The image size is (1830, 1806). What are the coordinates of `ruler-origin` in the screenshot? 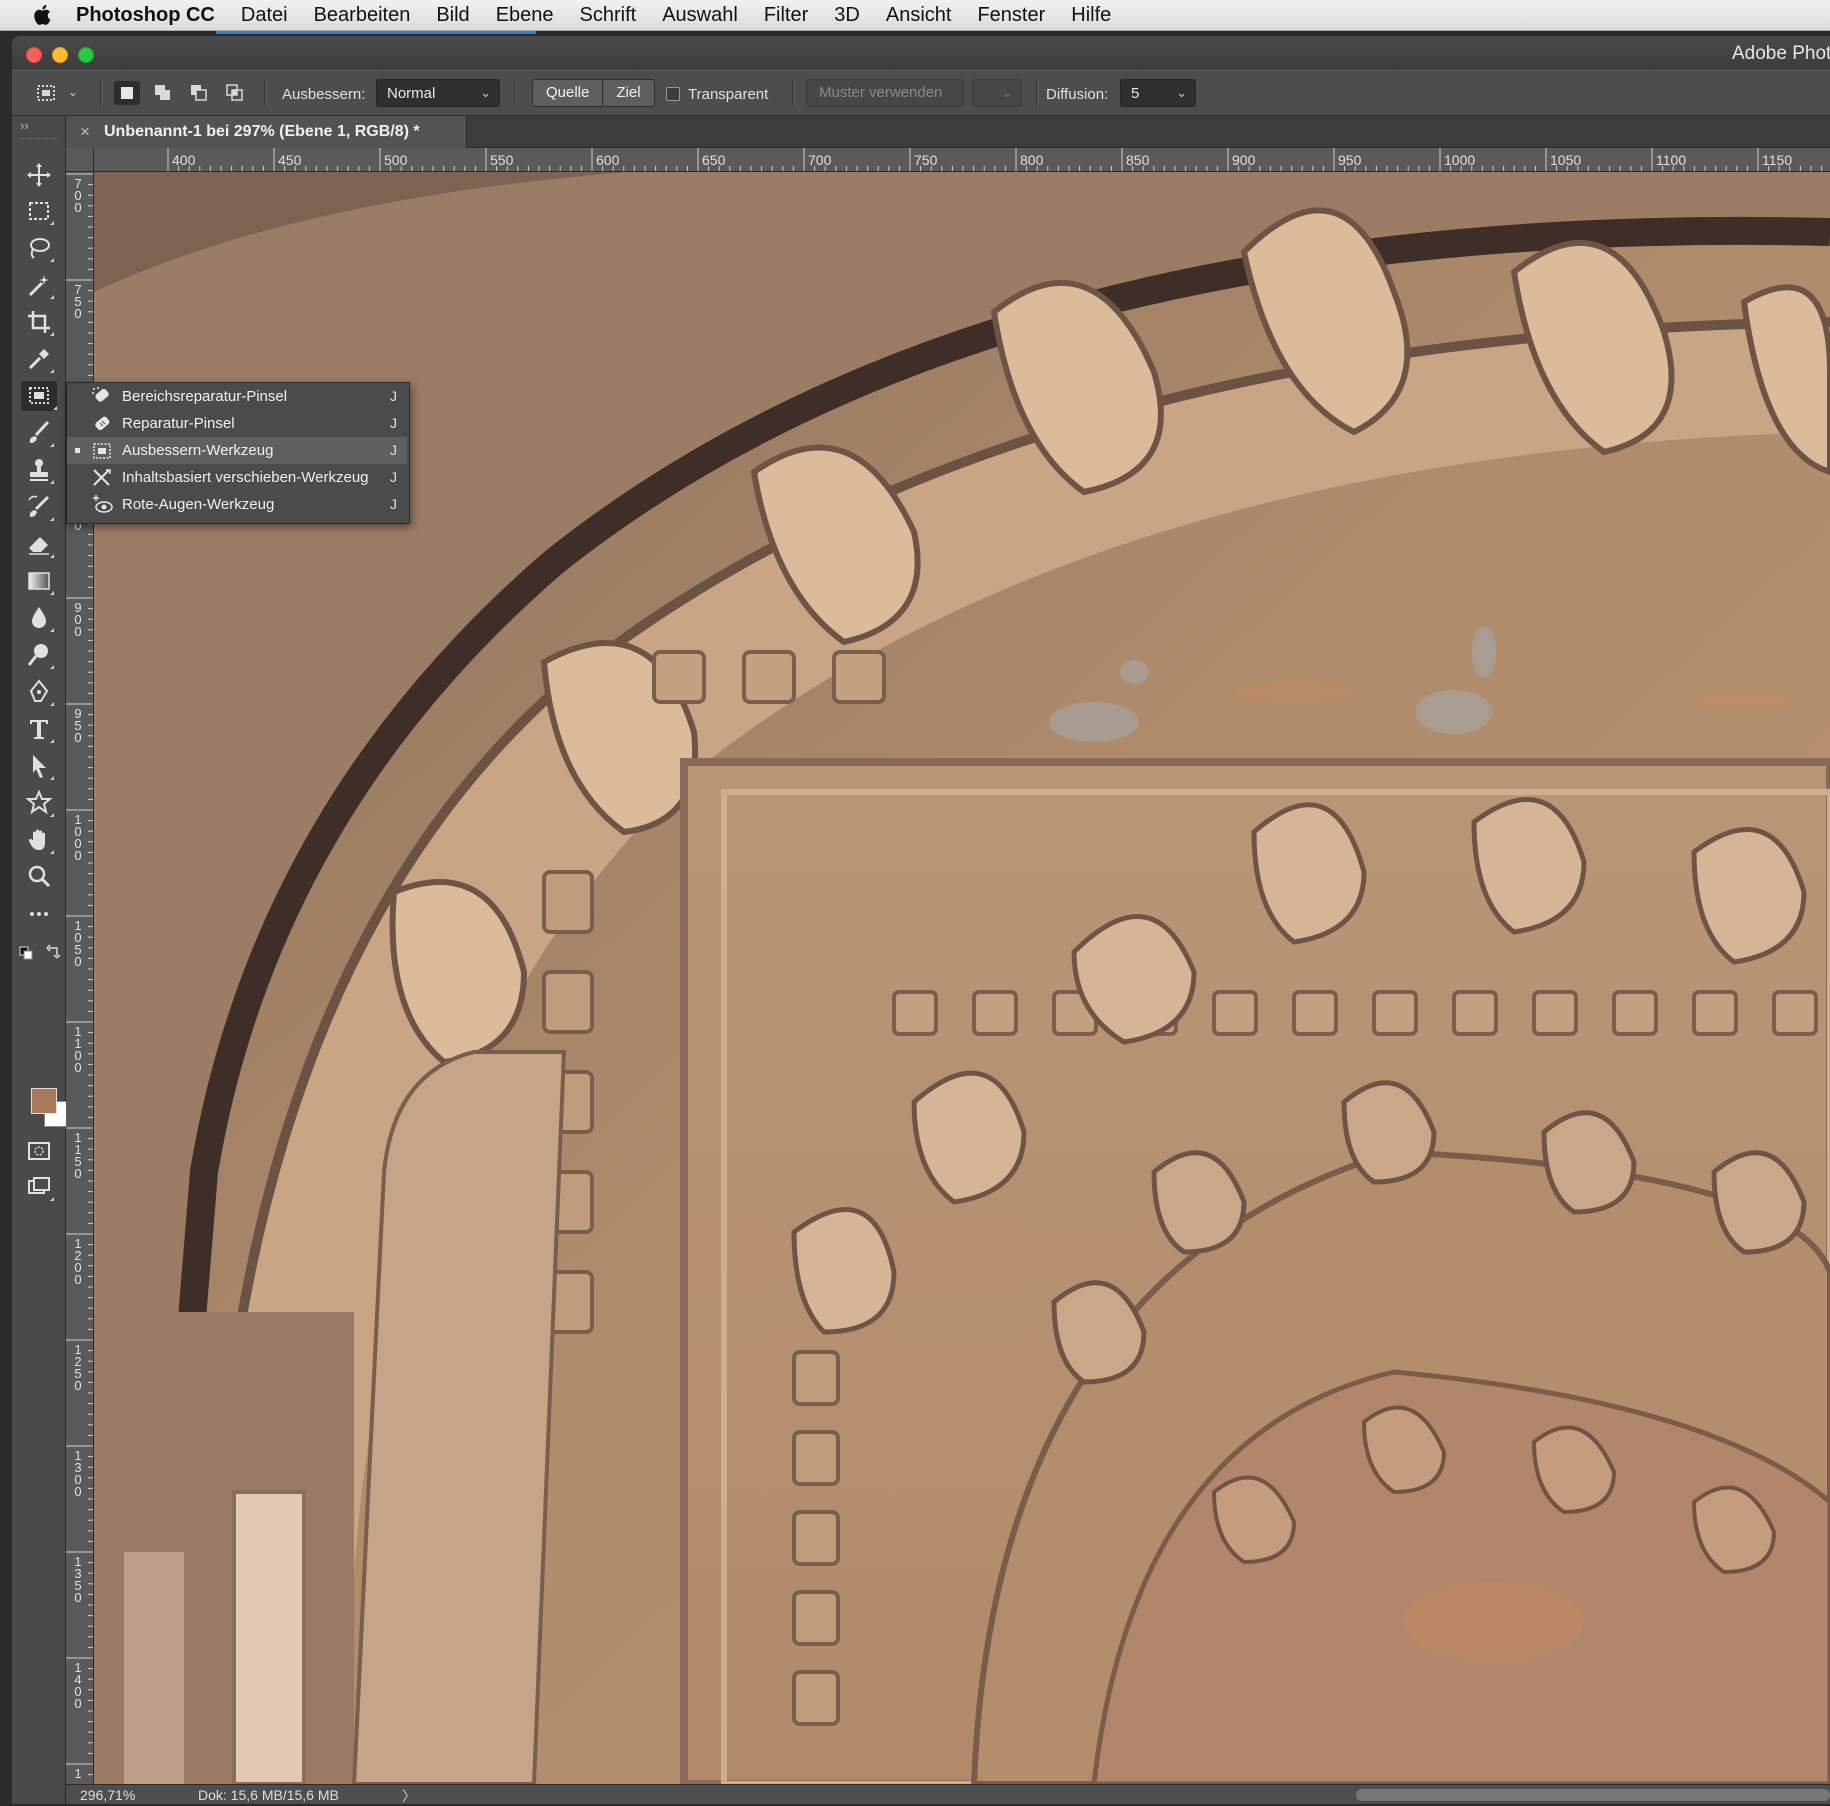 It's located at (80, 160).